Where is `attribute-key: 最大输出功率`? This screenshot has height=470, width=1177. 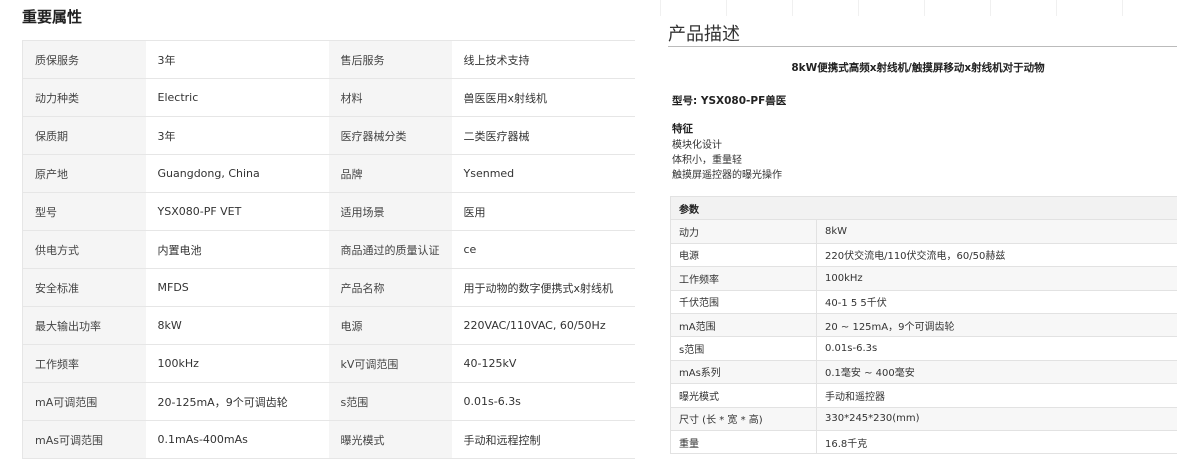 attribute-key: 最大输出功率 is located at coordinates (84, 325).